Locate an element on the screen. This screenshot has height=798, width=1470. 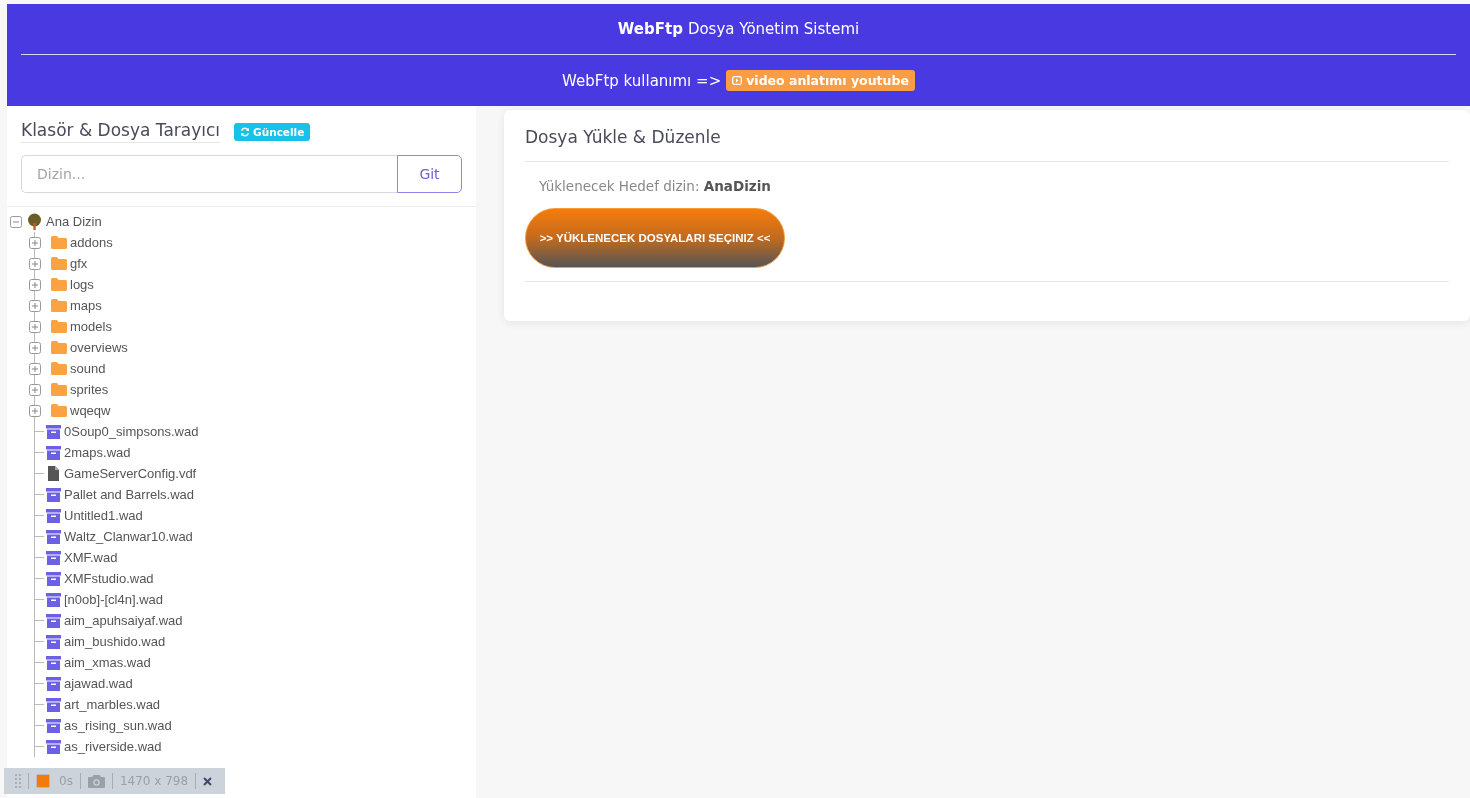
close-icon is located at coordinates (208, 781).